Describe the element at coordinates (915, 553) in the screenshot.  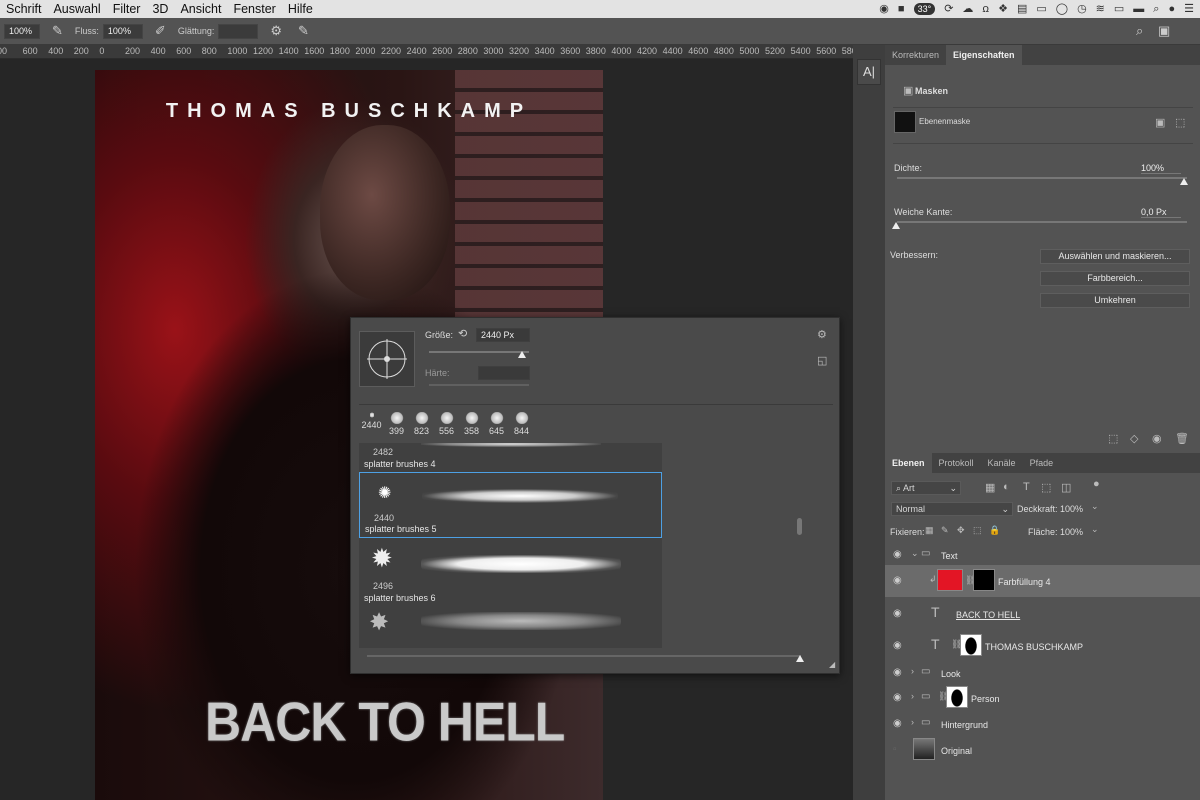
I see `chevron-down-icon: ⌄` at that location.